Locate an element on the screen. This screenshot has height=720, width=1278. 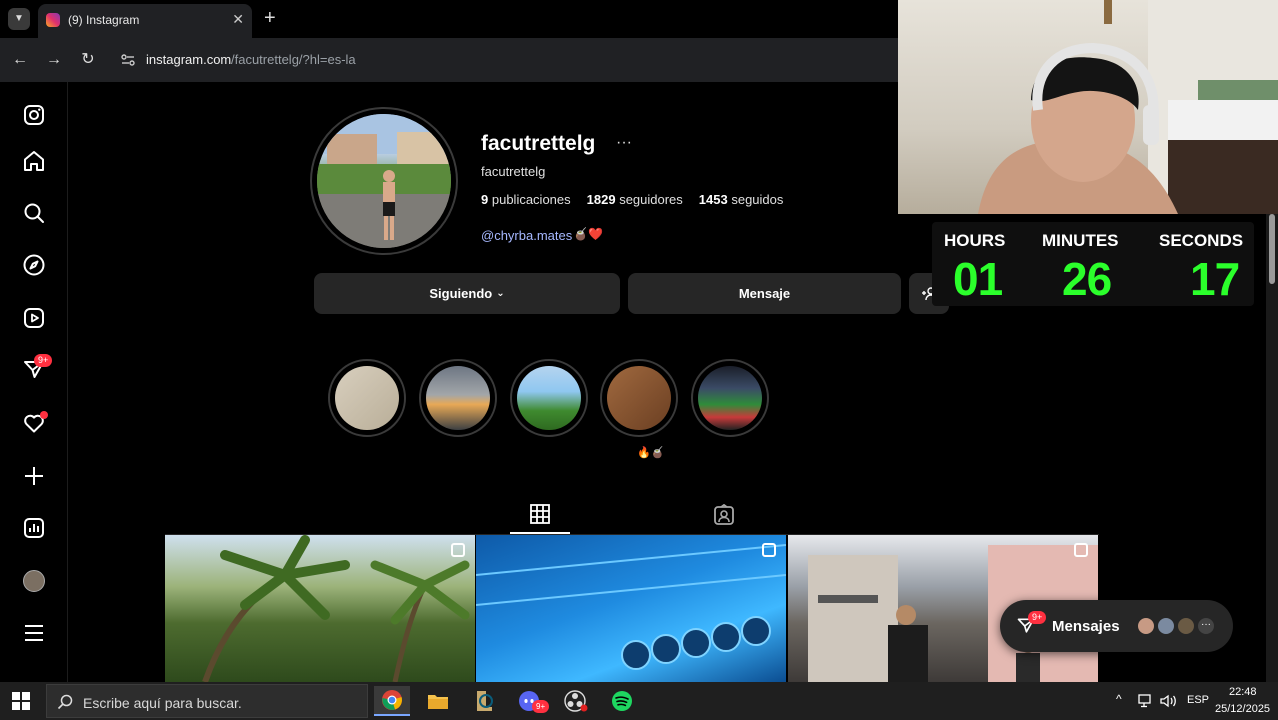
bio-mention-link: @chyrba.mates is located at coordinates (526, 235).